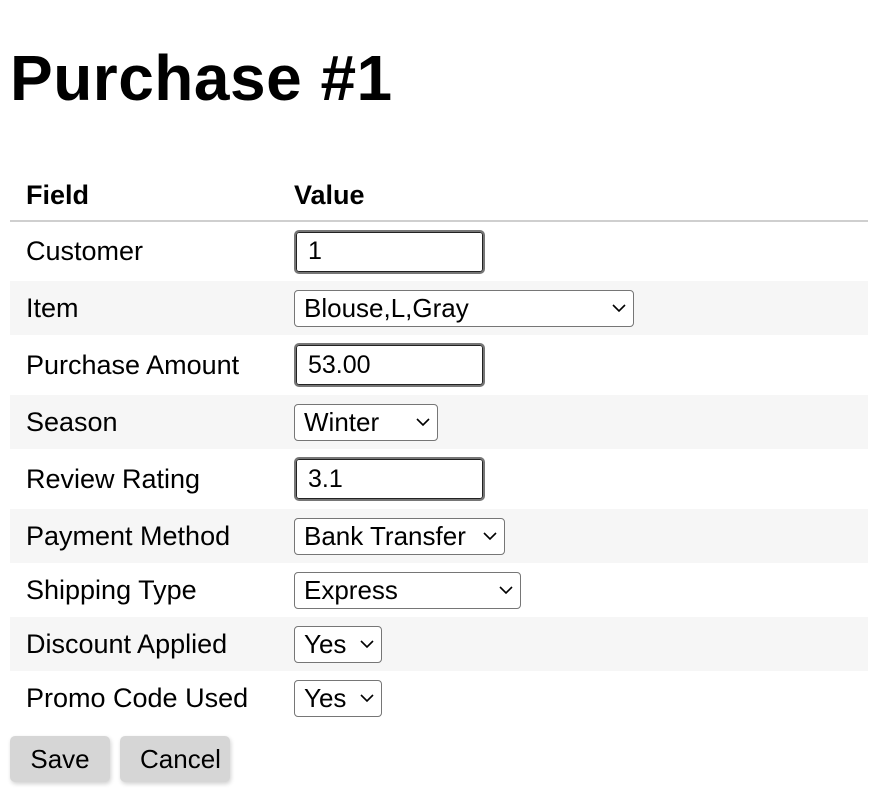 The height and width of the screenshot is (800, 888). I want to click on page-title: Purchase #1, so click(201, 78).